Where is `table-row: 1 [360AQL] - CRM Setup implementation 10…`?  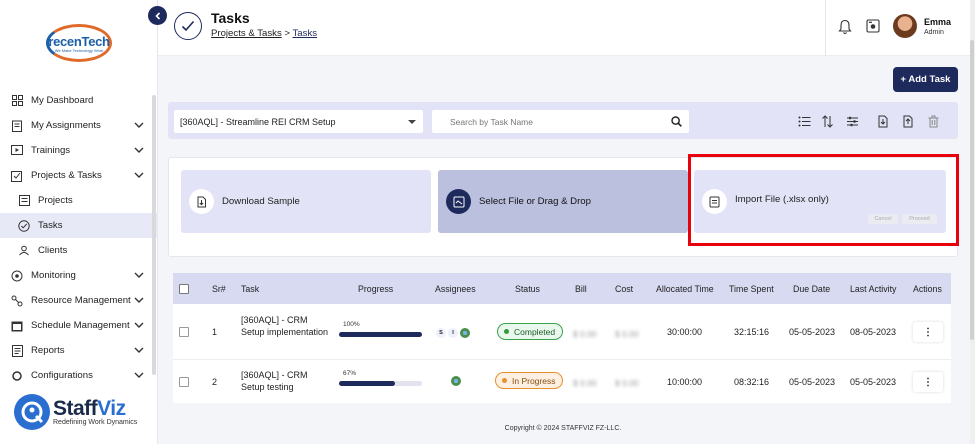
table-row: 1 [360AQL] - CRM Setup implementation 10… is located at coordinates (562, 332).